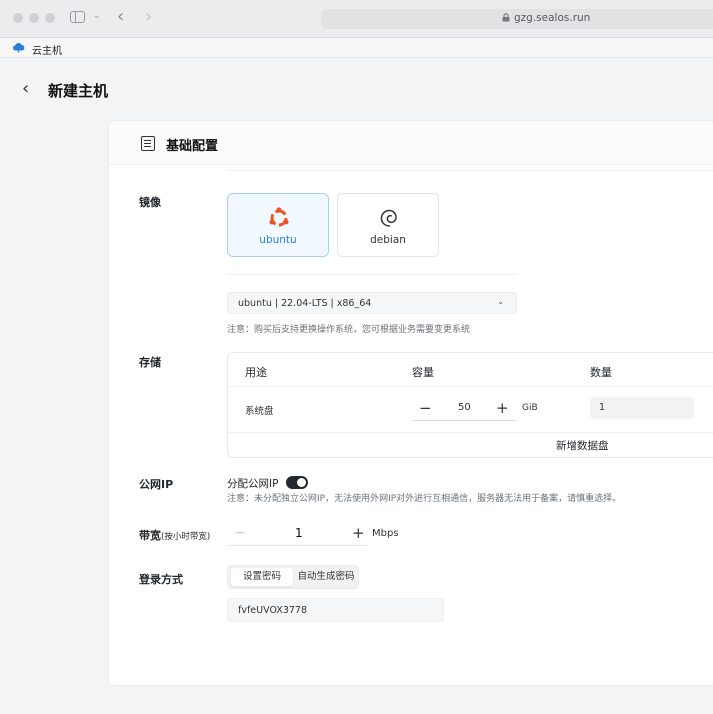 The width and height of the screenshot is (713, 714). Describe the element at coordinates (358, 533) in the screenshot. I see `bandwidth-increase-button: +` at that location.